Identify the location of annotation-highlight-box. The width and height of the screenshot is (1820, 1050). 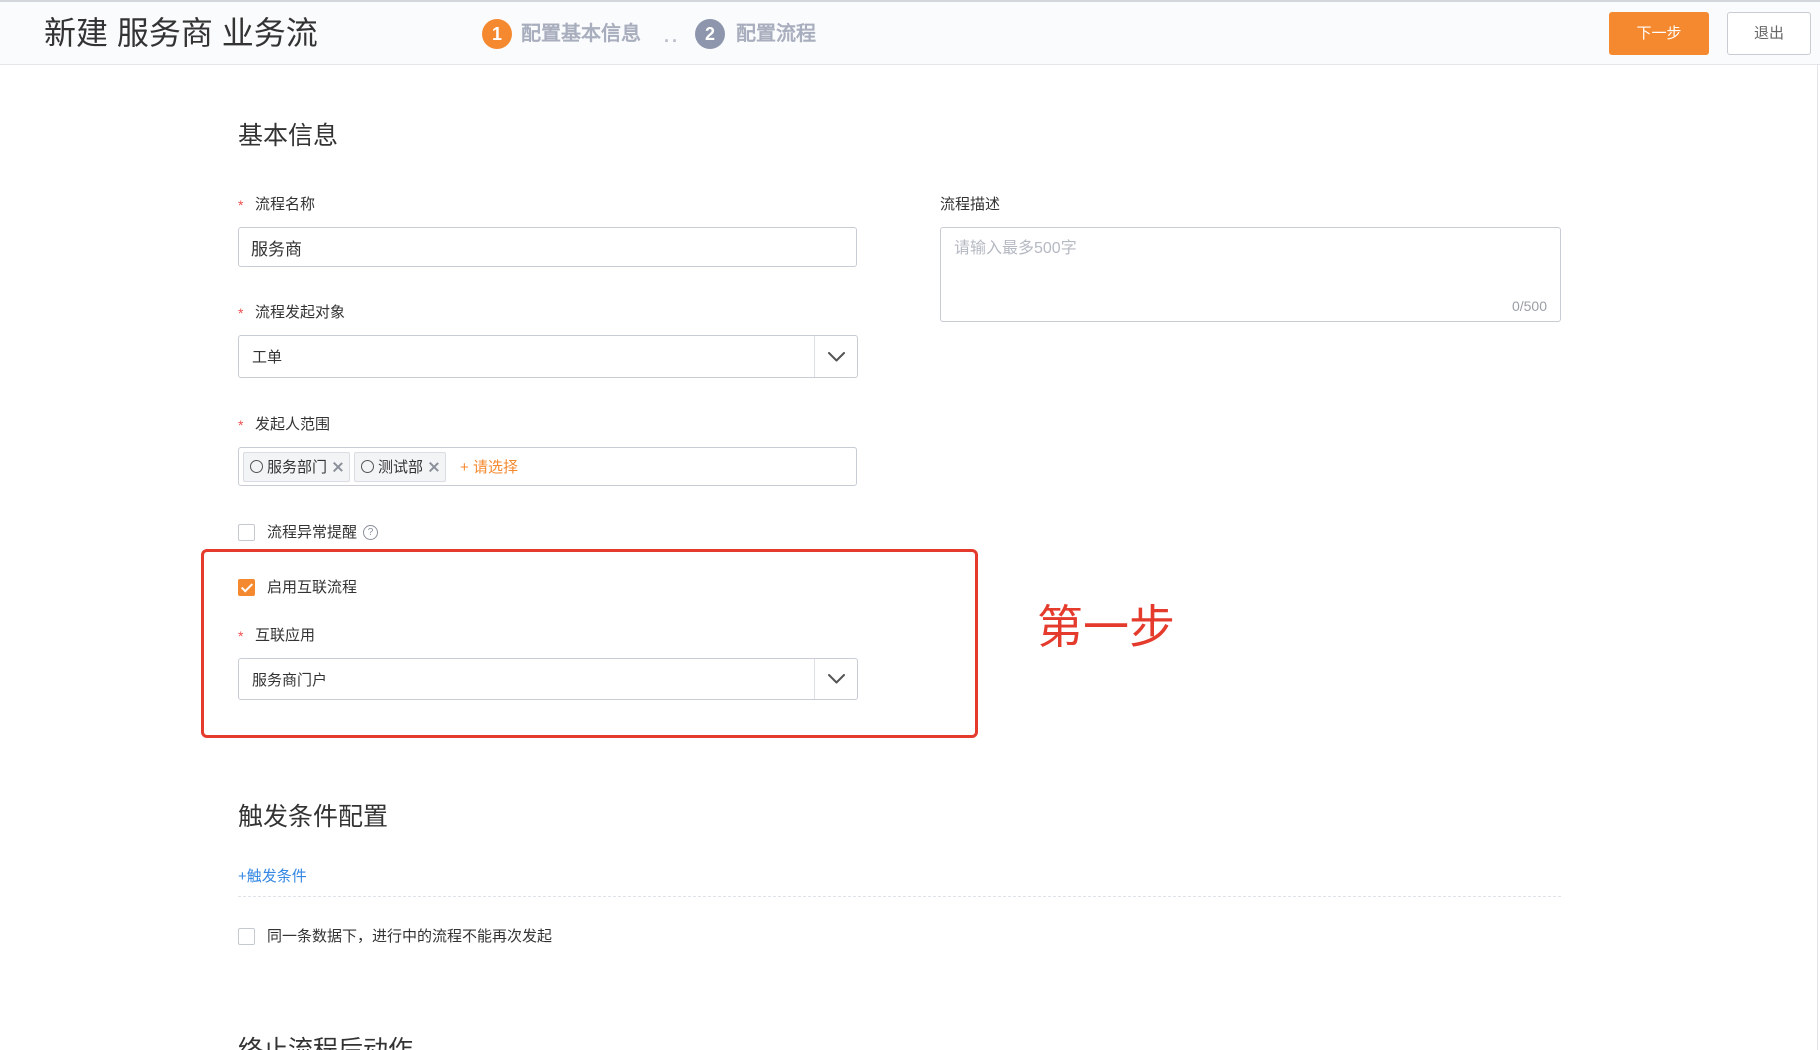
(589, 643).